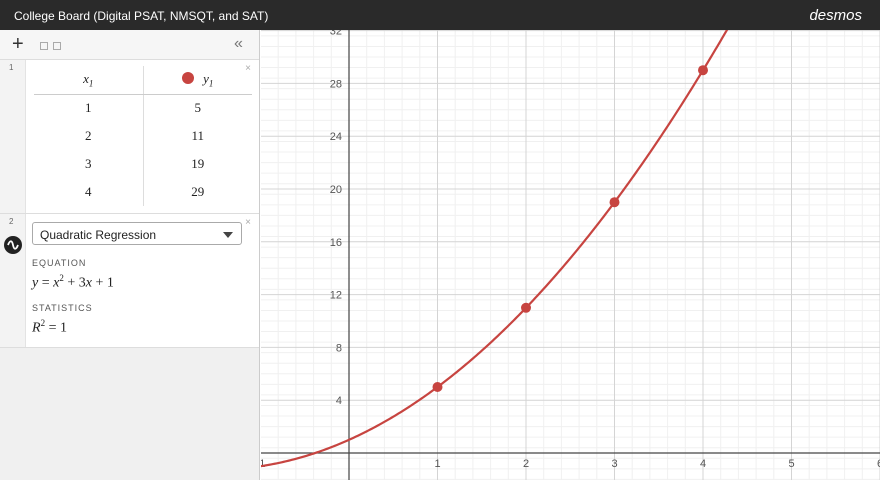  What do you see at coordinates (197, 80) in the screenshot?
I see `table-header-y: y1` at bounding box center [197, 80].